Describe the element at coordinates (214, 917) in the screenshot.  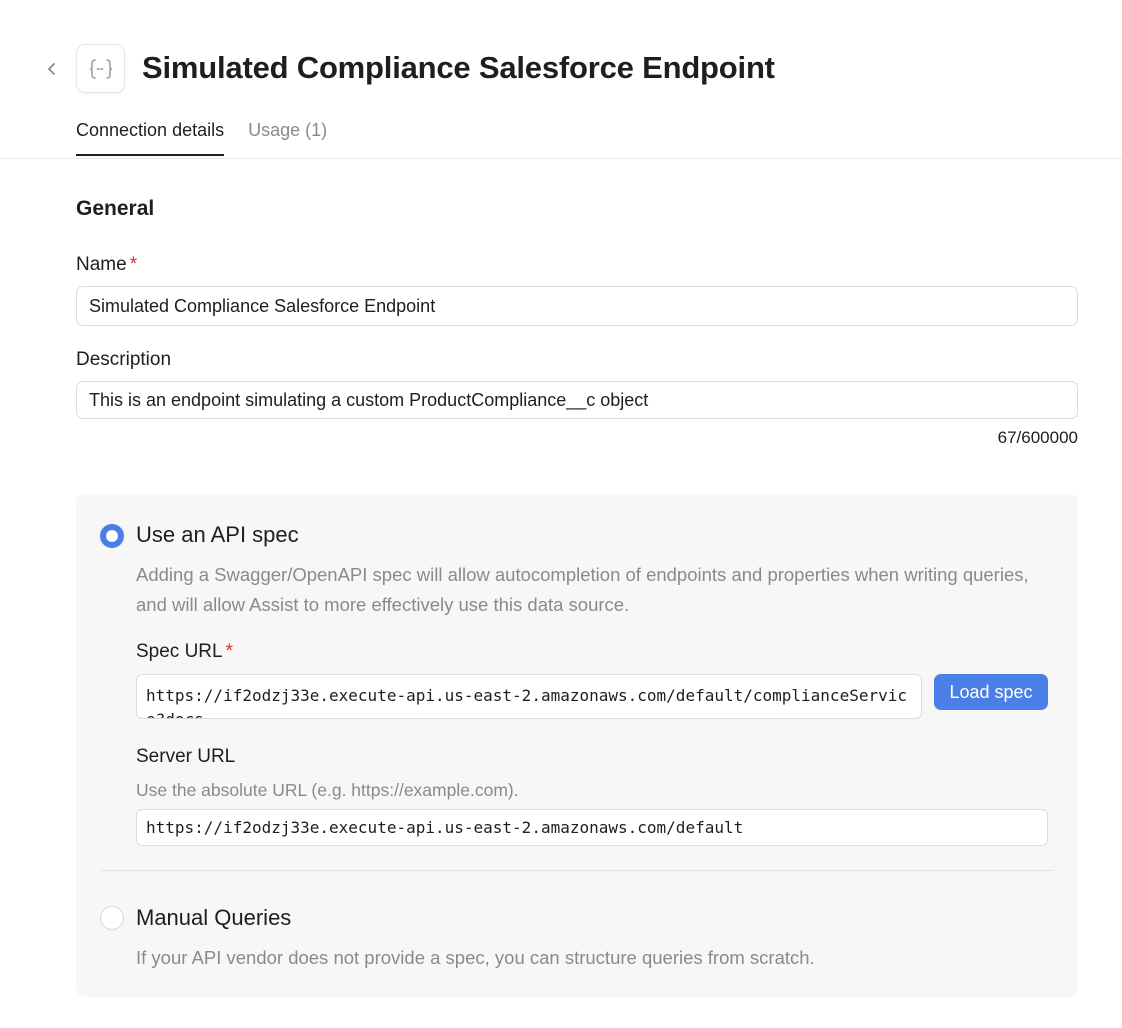
I see `manual-queries-title: Manual Queries` at that location.